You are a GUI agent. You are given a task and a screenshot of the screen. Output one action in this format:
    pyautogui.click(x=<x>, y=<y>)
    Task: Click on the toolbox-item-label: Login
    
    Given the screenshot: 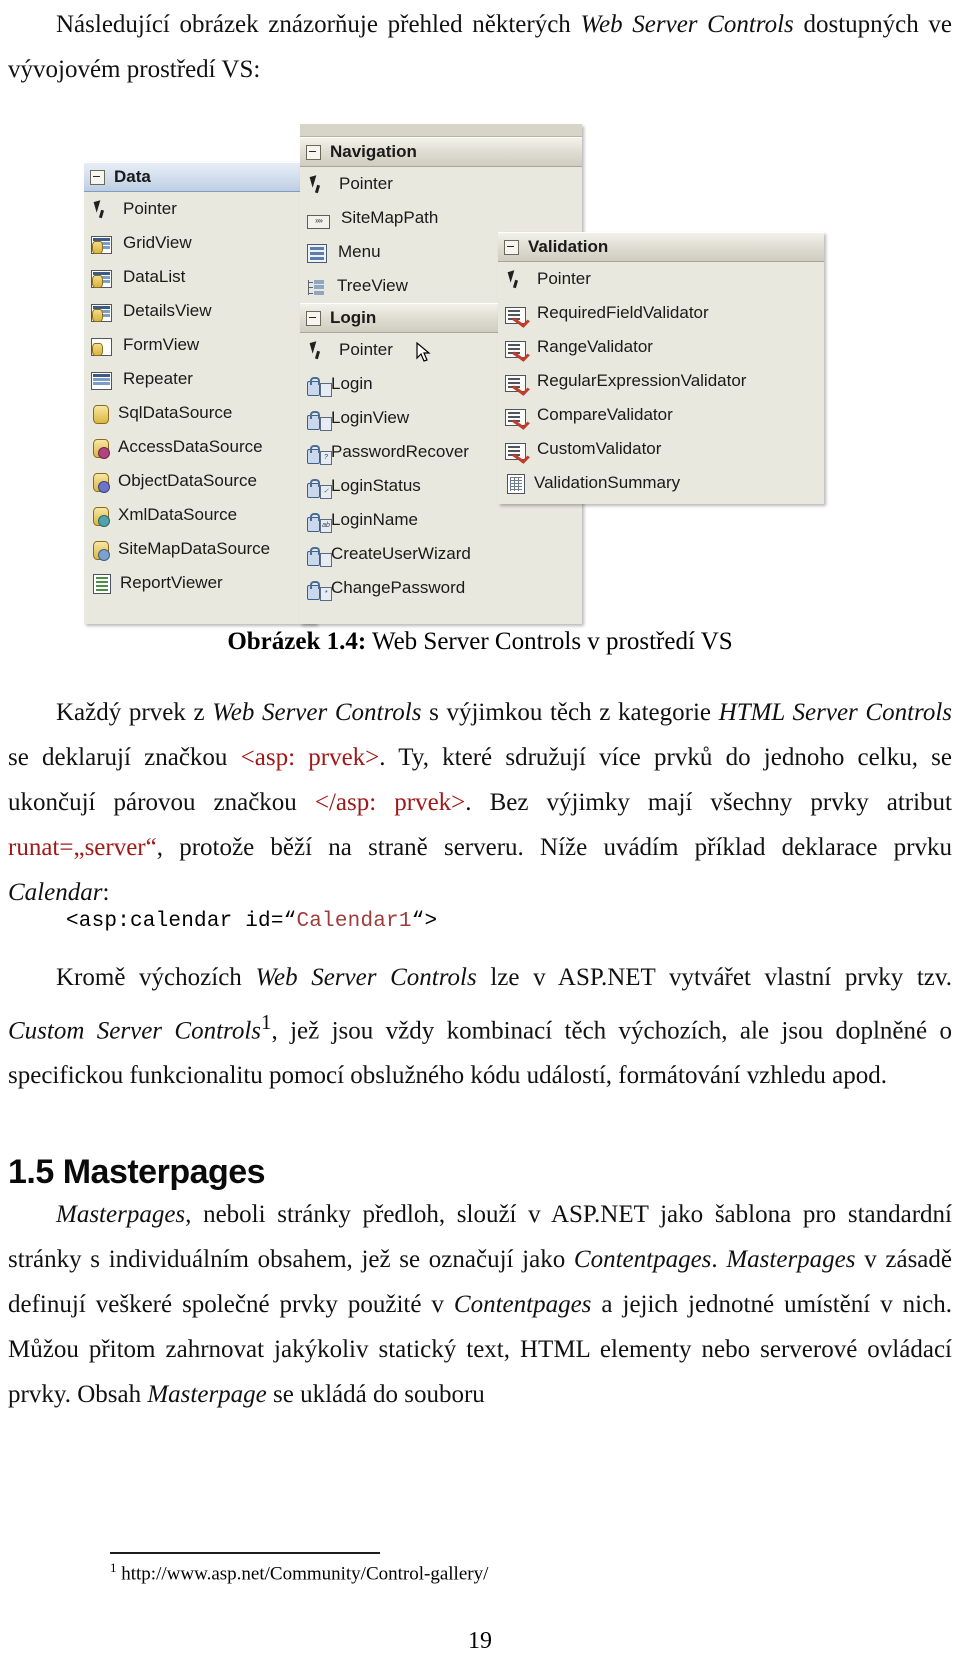 What is the action you would take?
    pyautogui.click(x=352, y=383)
    